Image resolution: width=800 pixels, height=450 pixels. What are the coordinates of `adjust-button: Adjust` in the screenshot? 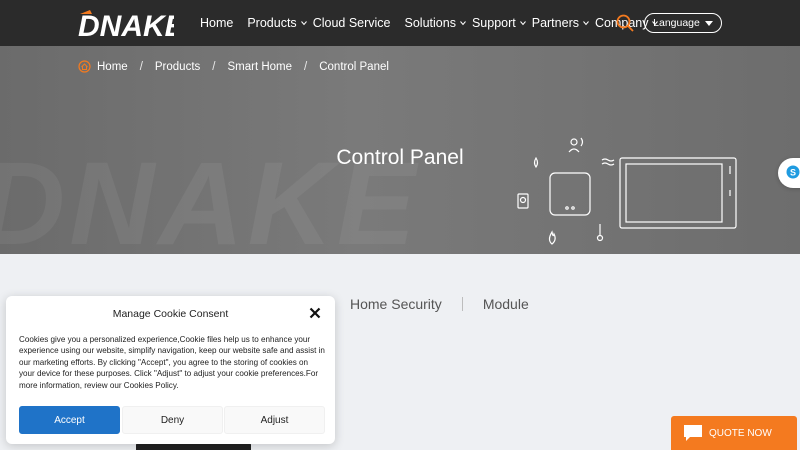 It's located at (274, 420).